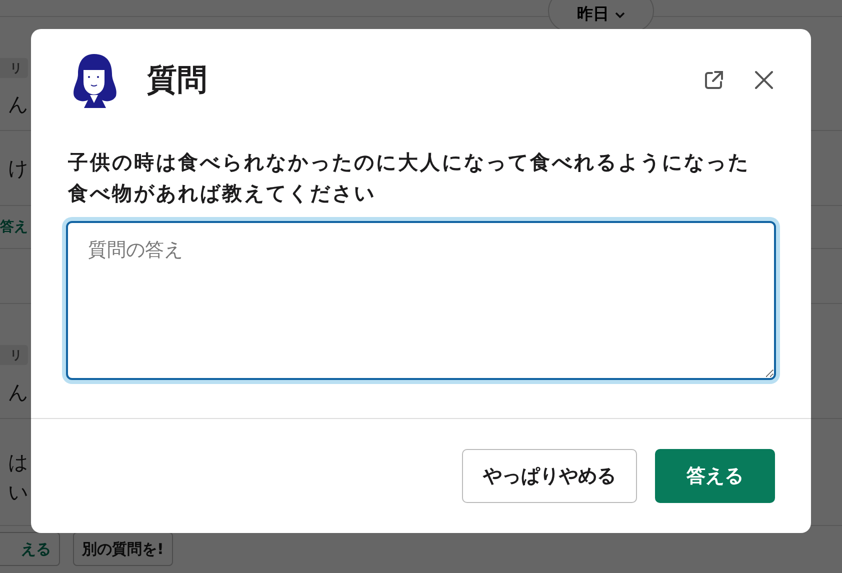 The width and height of the screenshot is (842, 573). Describe the element at coordinates (14, 227) in the screenshot. I see `answer-link: 答え` at that location.